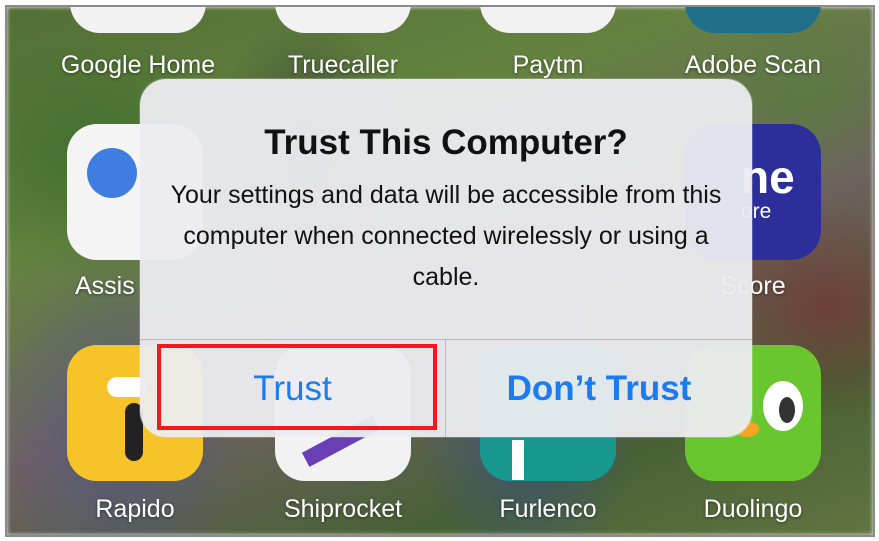 Image resolution: width=879 pixels, height=541 pixels. Describe the element at coordinates (343, 20) in the screenshot. I see `truecaller-icon` at that location.